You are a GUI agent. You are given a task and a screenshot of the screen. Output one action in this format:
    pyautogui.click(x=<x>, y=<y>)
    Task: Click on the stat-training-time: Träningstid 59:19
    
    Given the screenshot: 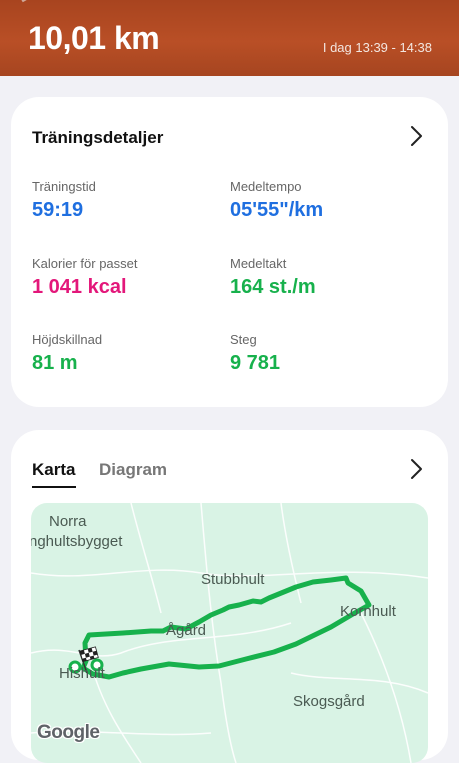 What is the action you would take?
    pyautogui.click(x=64, y=200)
    